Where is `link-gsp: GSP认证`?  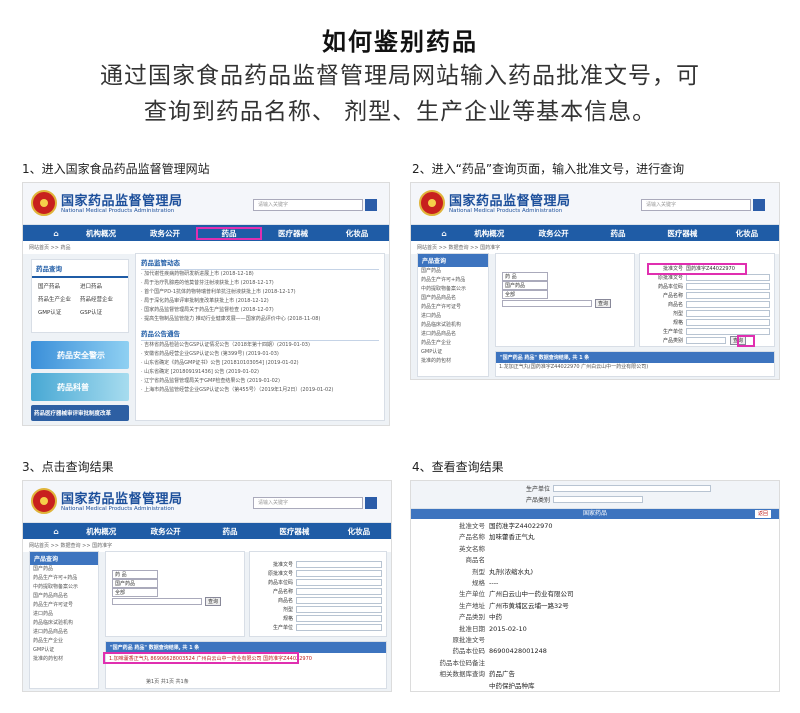 link-gsp: GSP认证 is located at coordinates (101, 312).